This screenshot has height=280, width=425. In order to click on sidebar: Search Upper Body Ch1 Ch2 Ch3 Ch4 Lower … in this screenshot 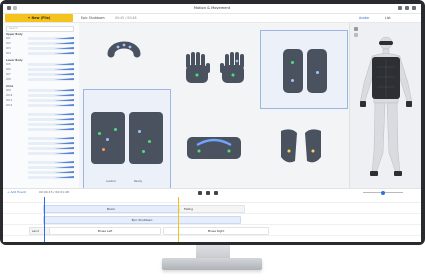, I will do `click(41, 105)`.